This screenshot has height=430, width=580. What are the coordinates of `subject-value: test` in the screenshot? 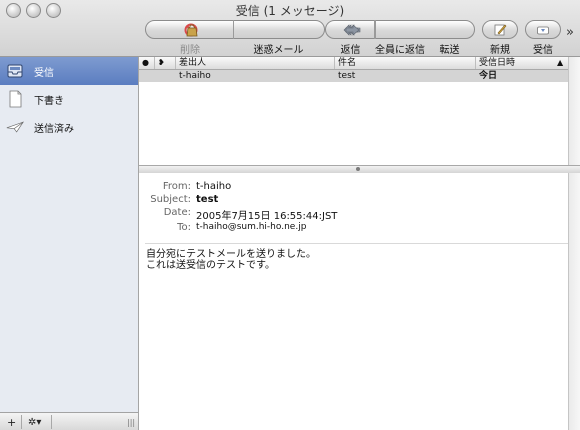 It's located at (207, 199).